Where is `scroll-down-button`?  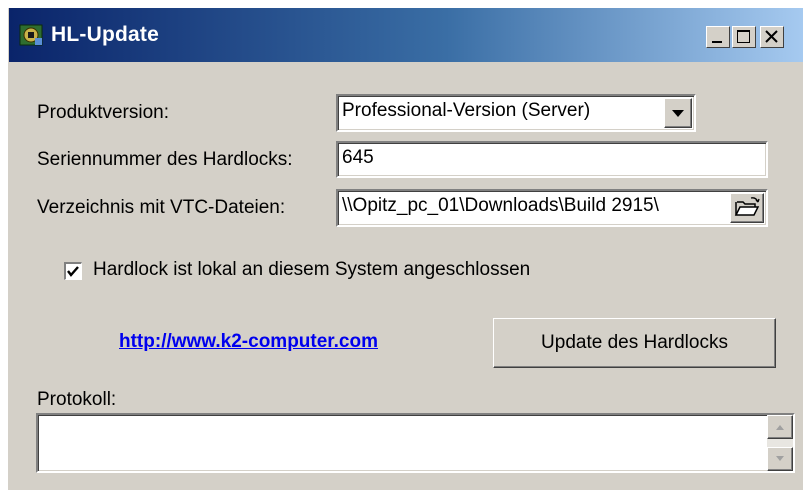
scroll-down-button is located at coordinates (780, 459).